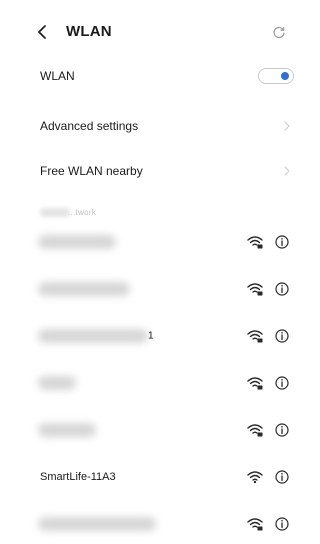 The width and height of the screenshot is (320, 544). I want to click on network-name-fragment: 1, so click(151, 336).